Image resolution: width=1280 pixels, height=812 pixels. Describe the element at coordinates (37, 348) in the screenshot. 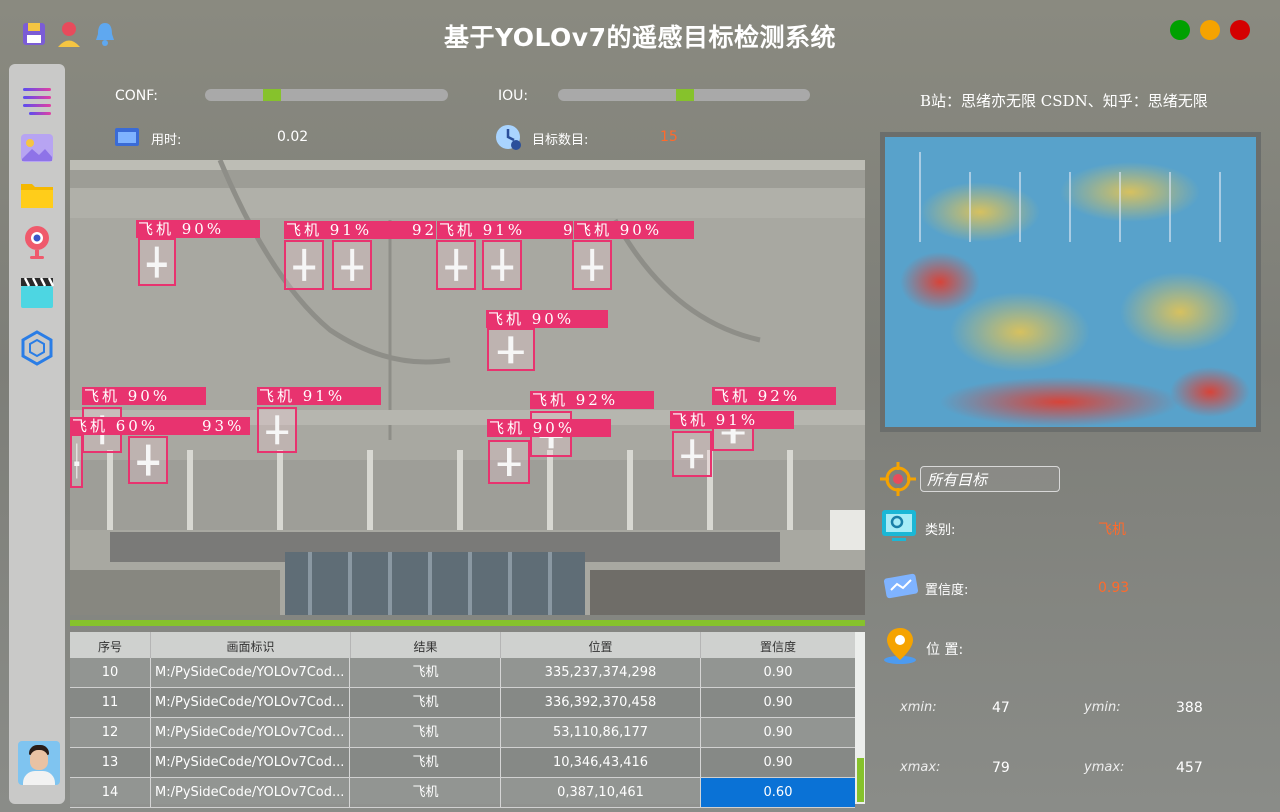

I see `hexagon-icon` at that location.